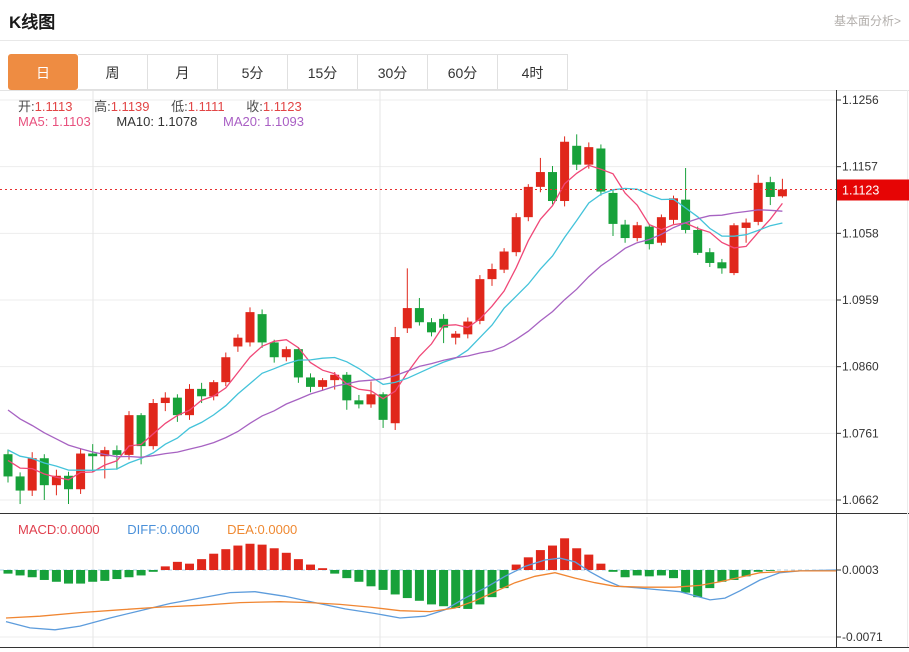 This screenshot has width=909, height=652. What do you see at coordinates (163, 529) in the screenshot?
I see `diff-value-readout: DIFF:0.0000` at bounding box center [163, 529].